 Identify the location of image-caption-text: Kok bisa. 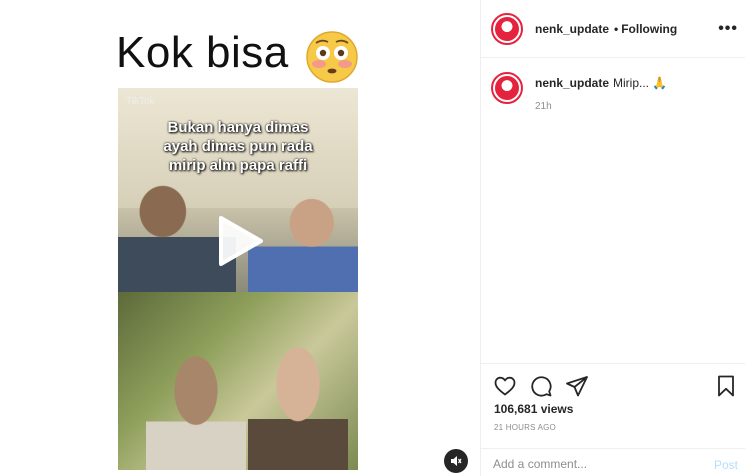
(202, 52).